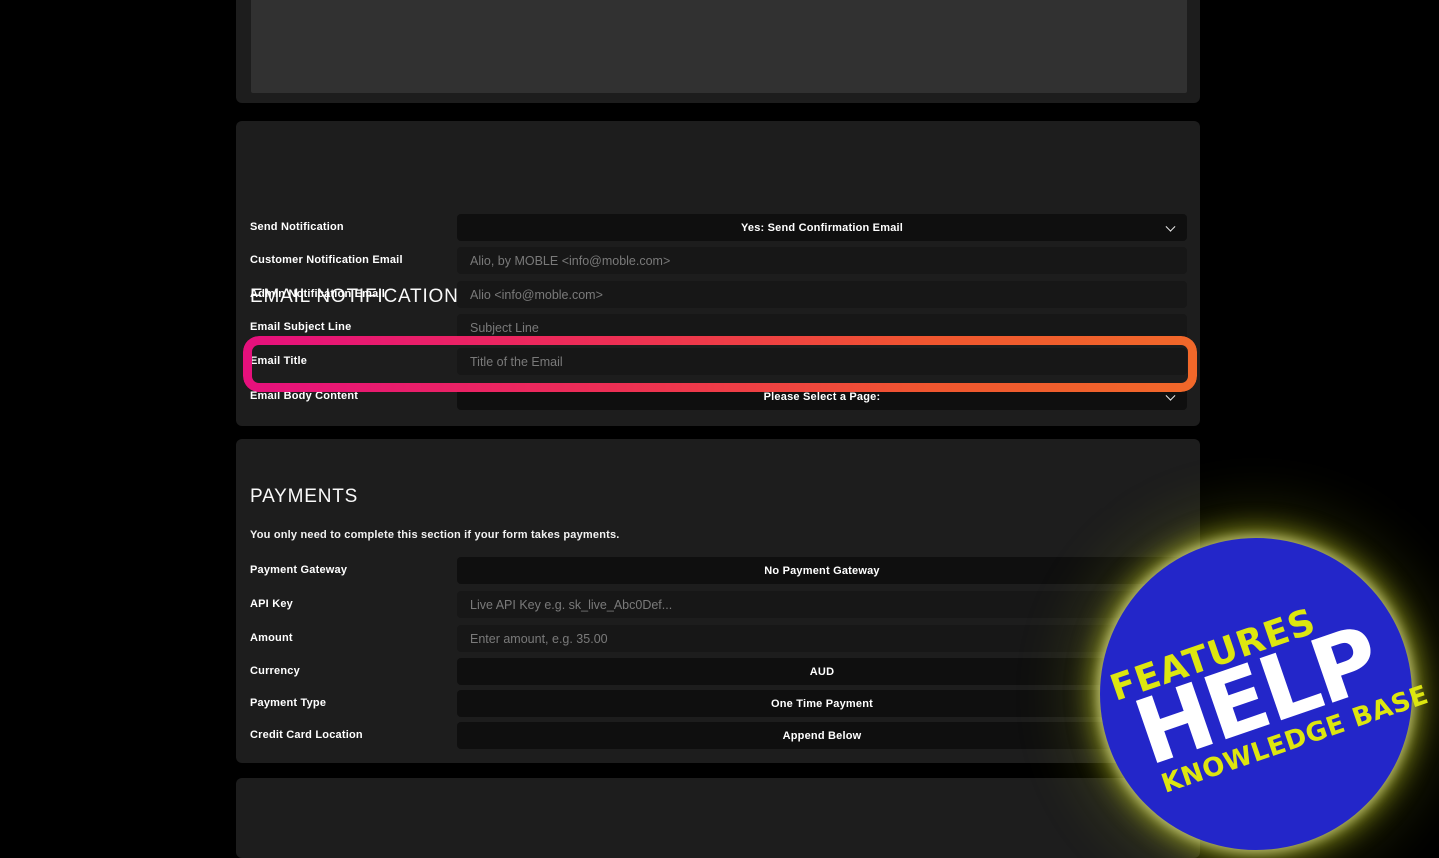 This screenshot has width=1439, height=858. I want to click on payment-gateway-value: No Payment Gateway, so click(822, 570).